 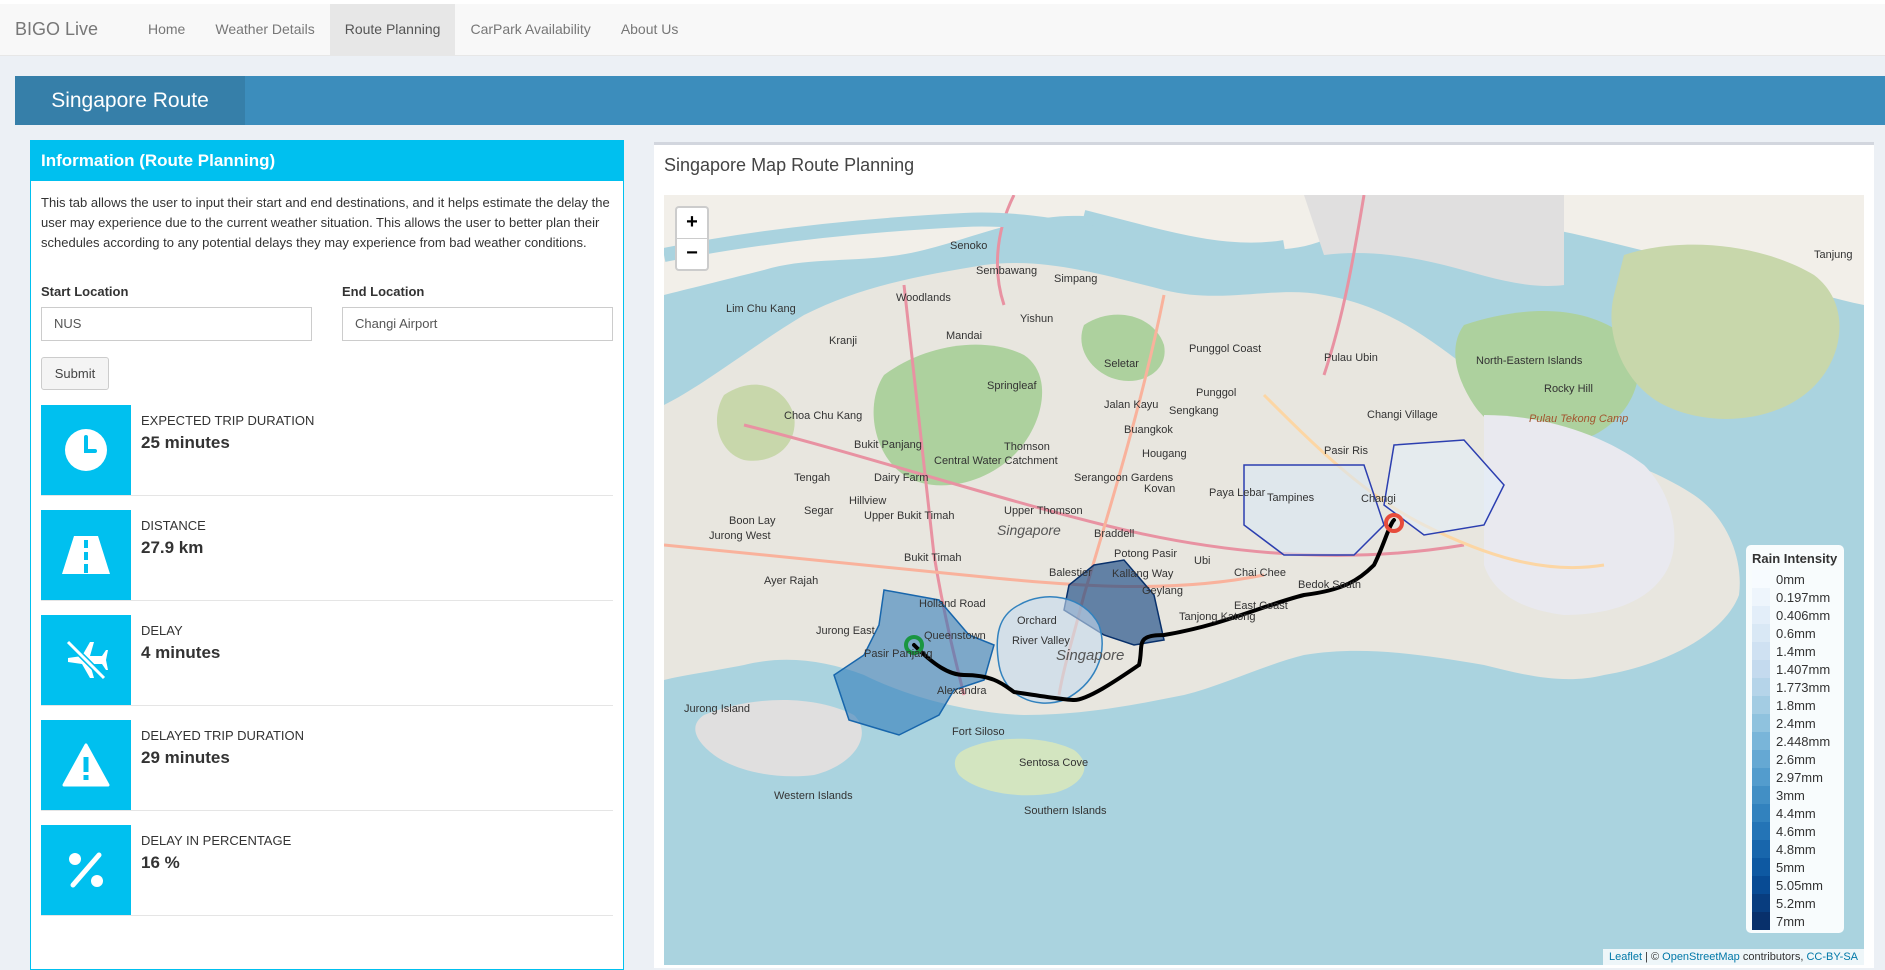 I want to click on place-label: Central Water Catchment, so click(x=996, y=461).